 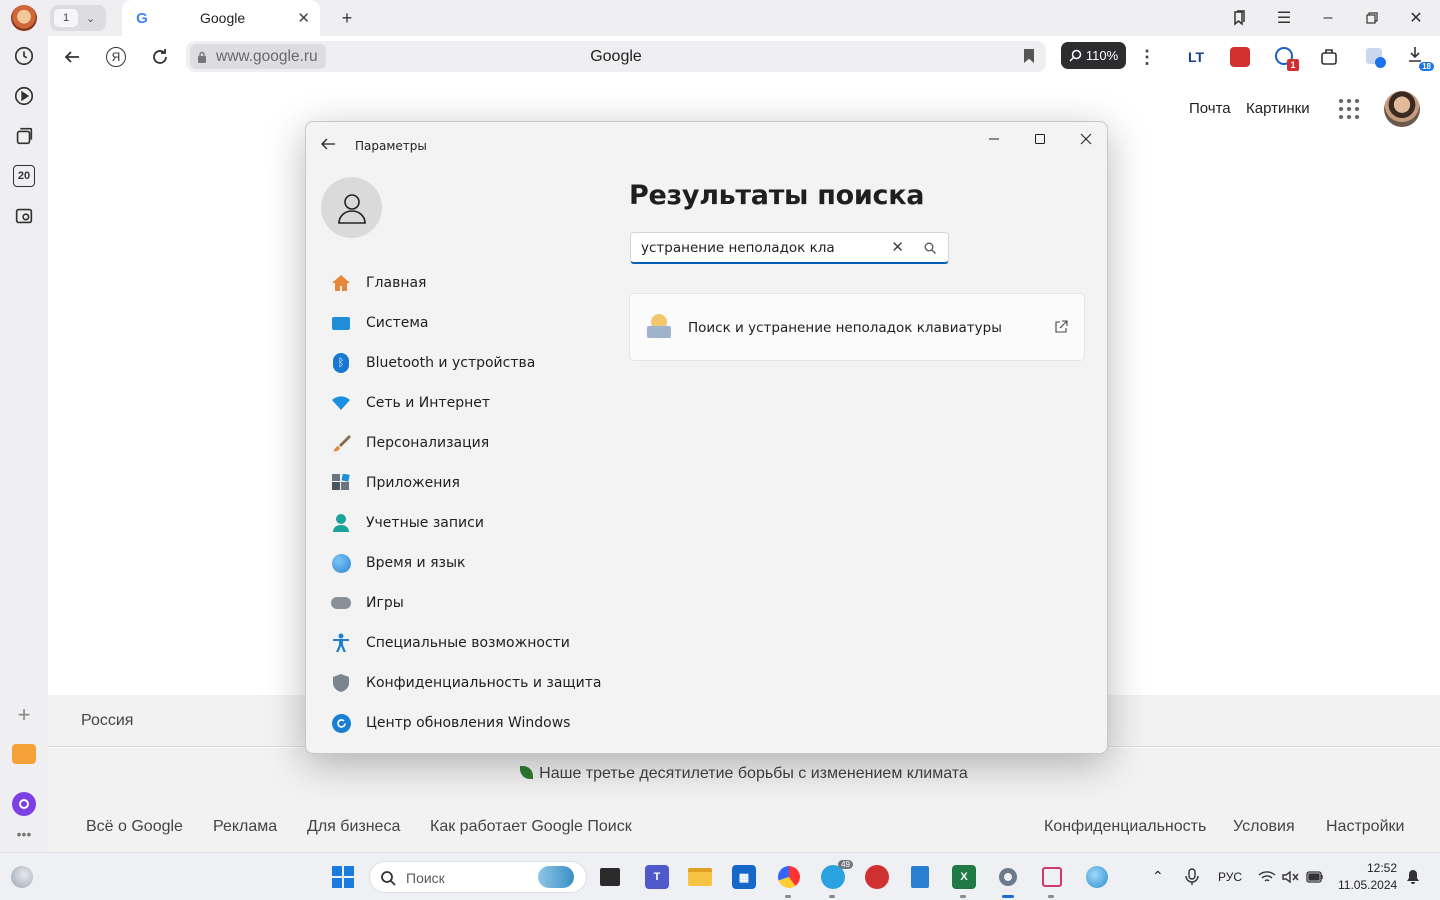 I want to click on tab-count: 1, so click(x=66, y=18).